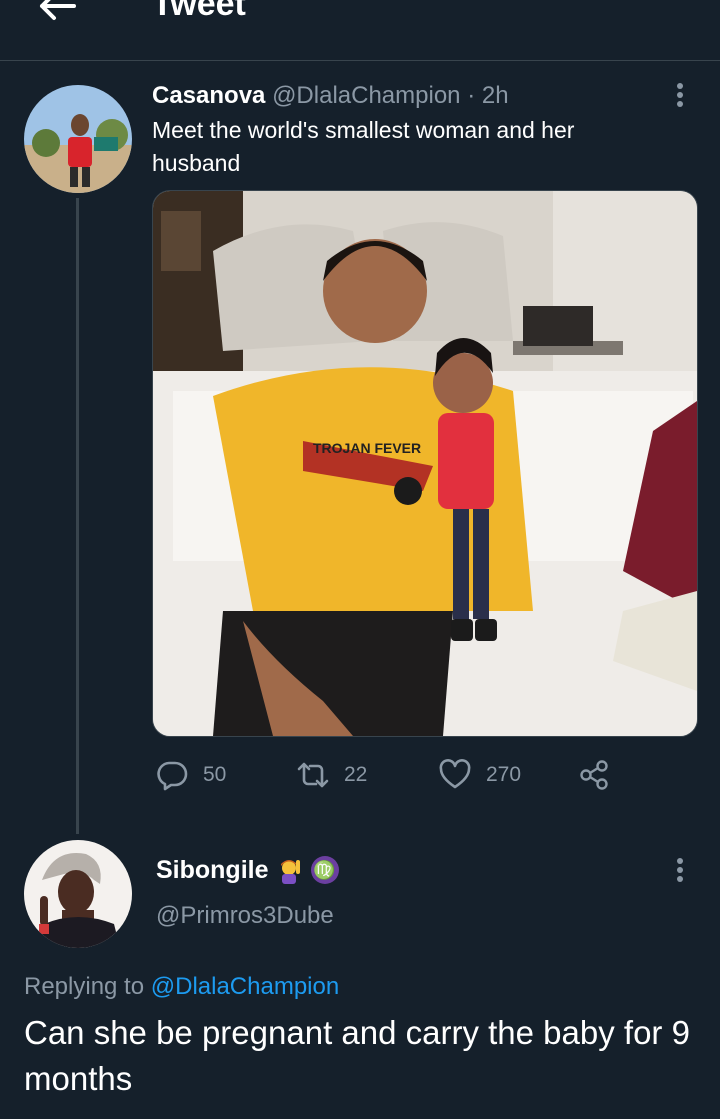 The height and width of the screenshot is (1119, 720). Describe the element at coordinates (78, 139) in the screenshot. I see `author-avatar` at that location.